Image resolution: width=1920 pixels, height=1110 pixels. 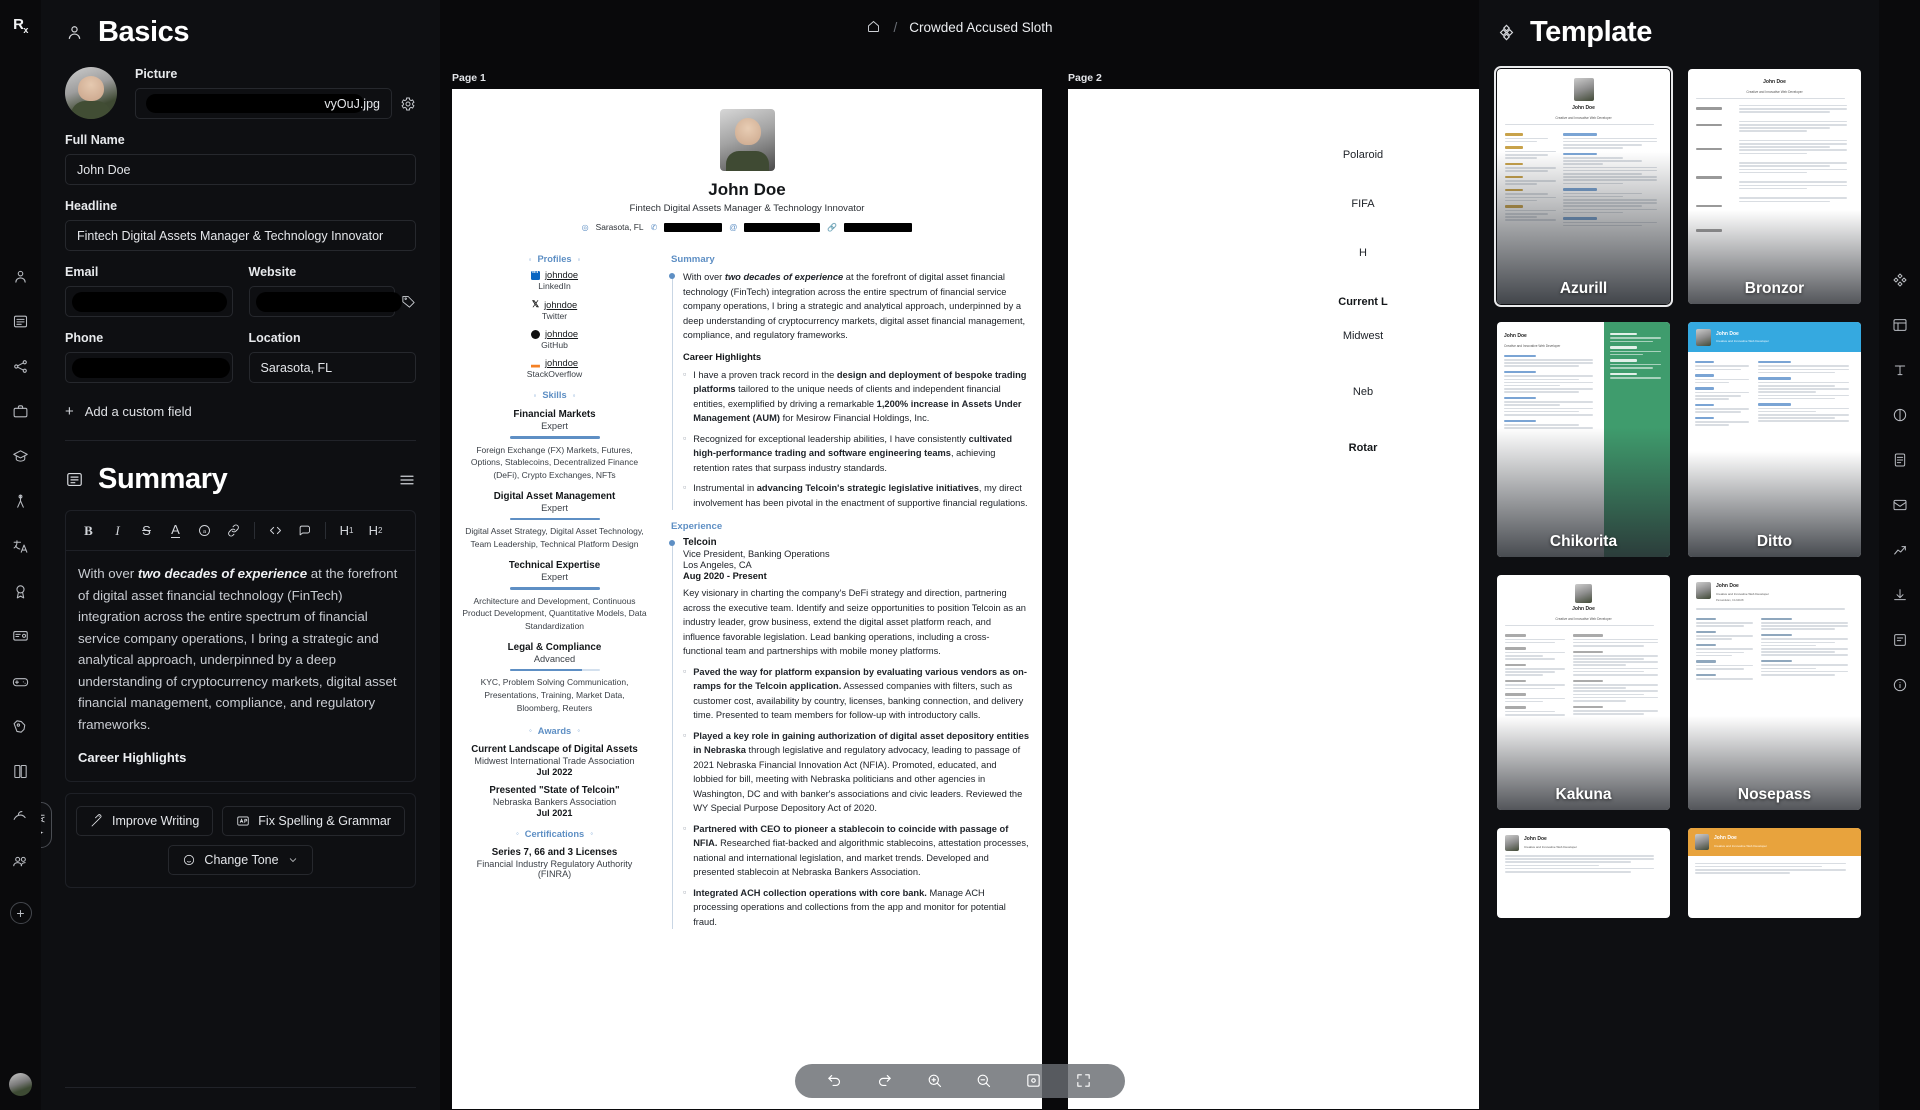 What do you see at coordinates (346, 530) in the screenshot?
I see `heading-1-button: H1` at bounding box center [346, 530].